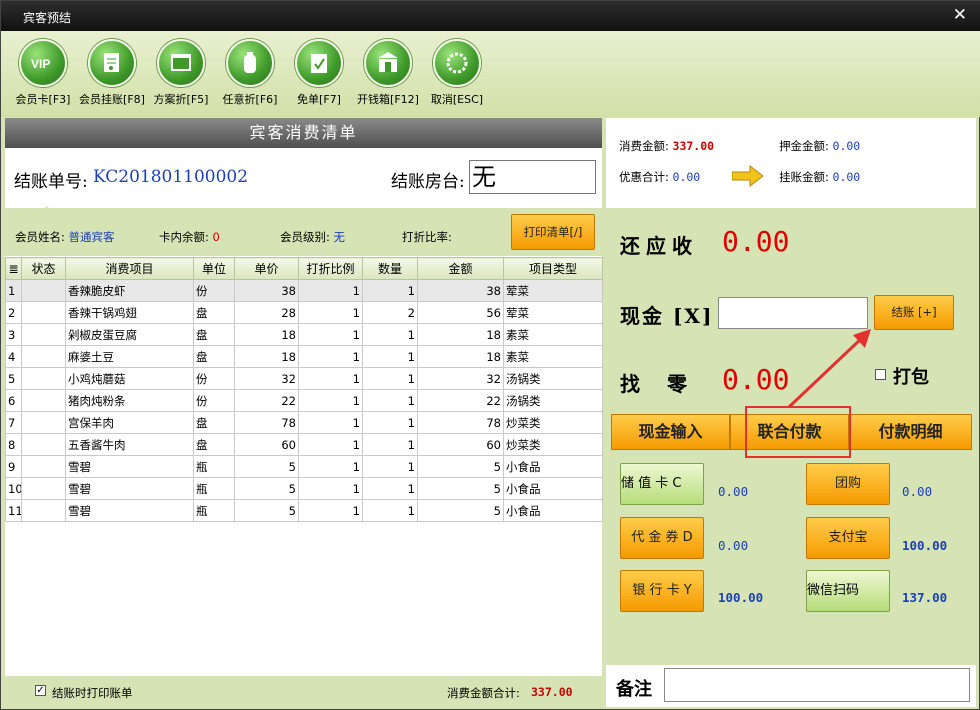 Image resolution: width=980 pixels, height=710 pixels. What do you see at coordinates (91, 237) in the screenshot?
I see `member-name-value: 普通宾客` at bounding box center [91, 237].